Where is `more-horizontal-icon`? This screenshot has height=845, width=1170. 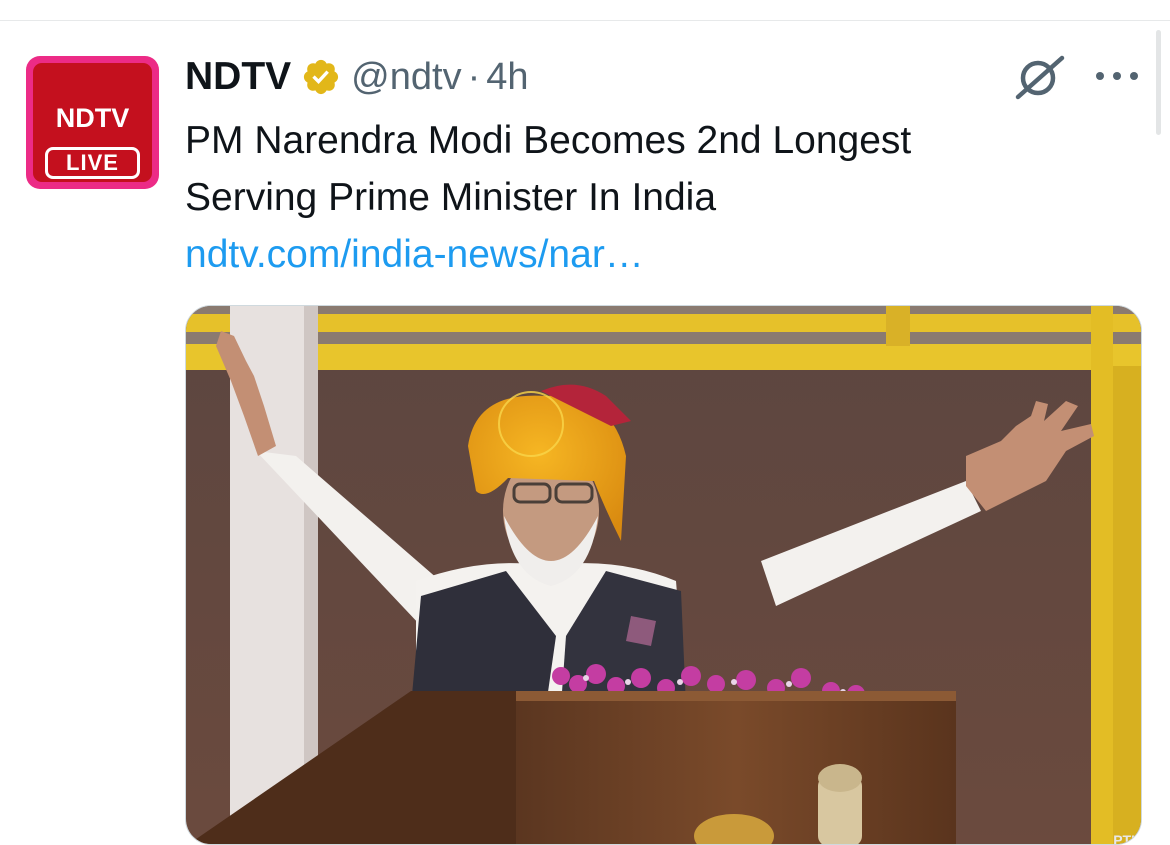
more-horizontal-icon is located at coordinates (1117, 76).